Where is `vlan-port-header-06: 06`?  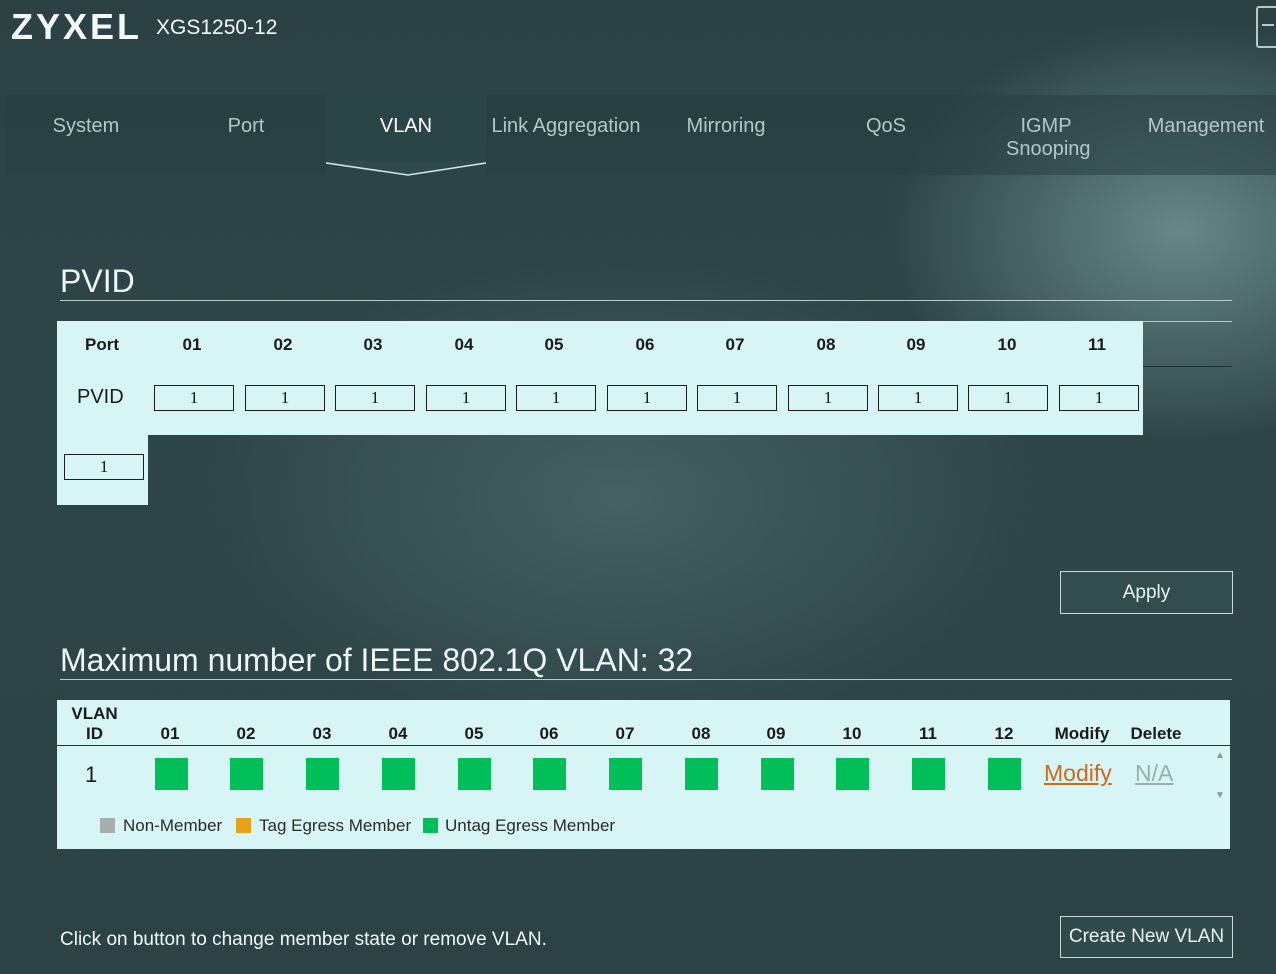
vlan-port-header-06: 06 is located at coordinates (549, 733).